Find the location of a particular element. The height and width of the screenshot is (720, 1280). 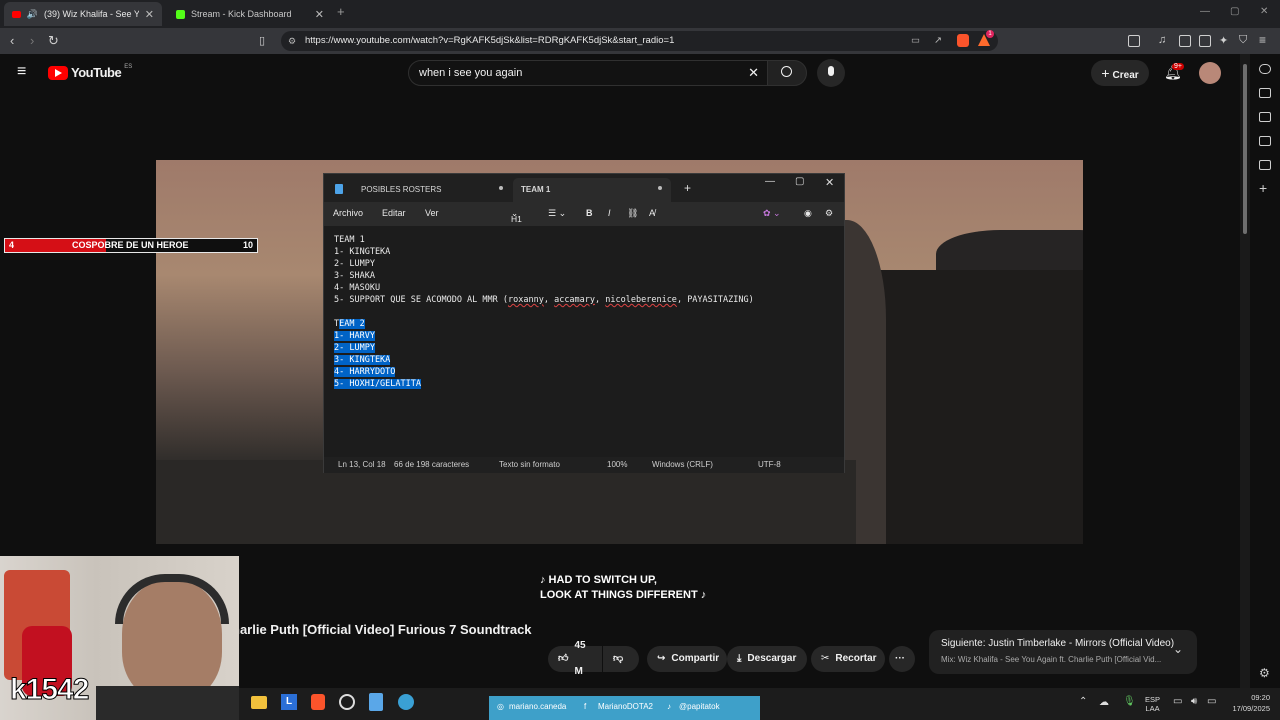

tab-team-1: TEAM 1 is located at coordinates (592, 190).